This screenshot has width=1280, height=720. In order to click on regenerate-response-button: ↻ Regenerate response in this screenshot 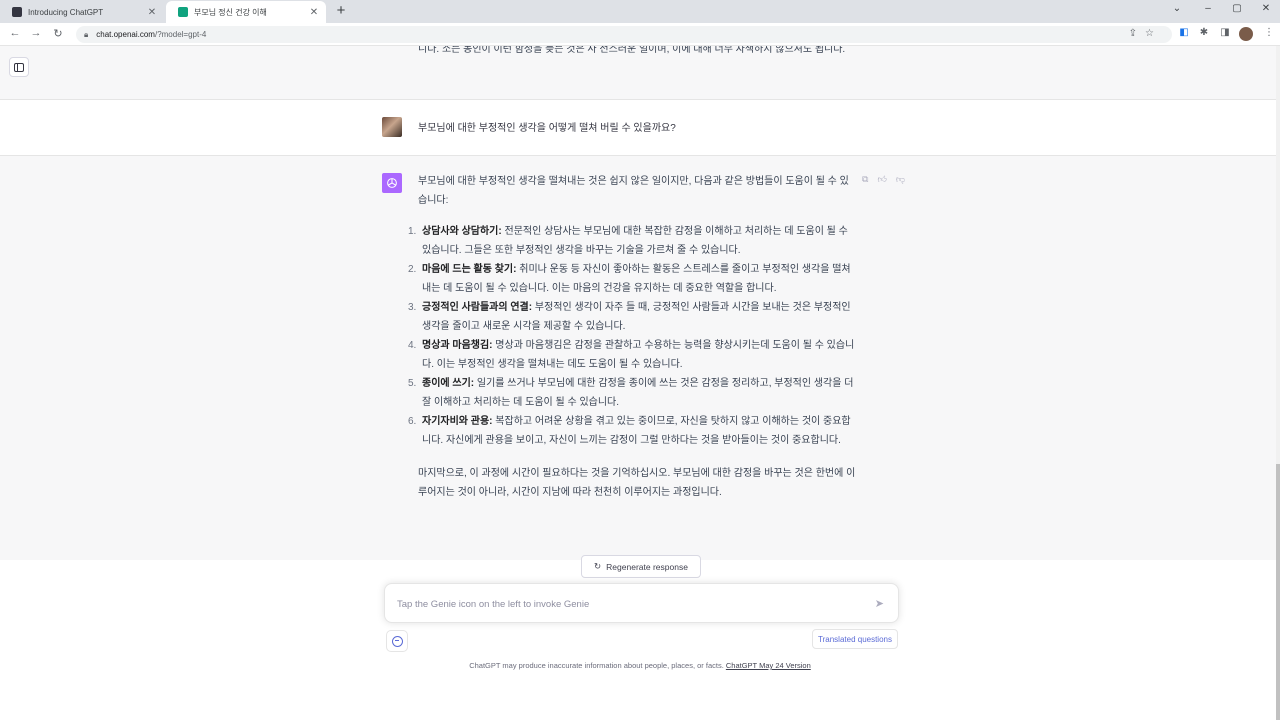, I will do `click(641, 566)`.